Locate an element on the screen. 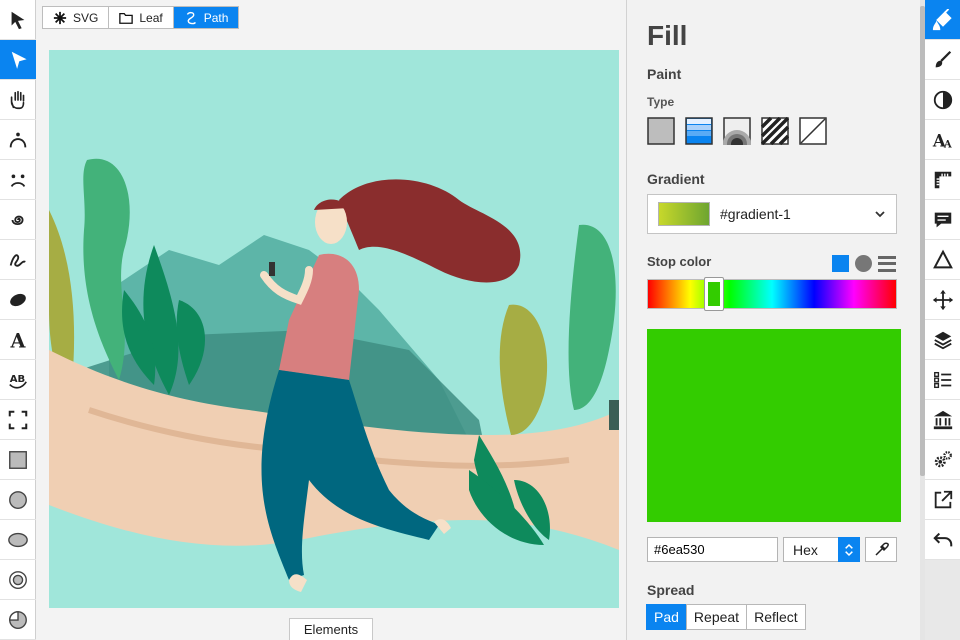 This screenshot has height=640, width=960. tool-face-frown is located at coordinates (18, 180).